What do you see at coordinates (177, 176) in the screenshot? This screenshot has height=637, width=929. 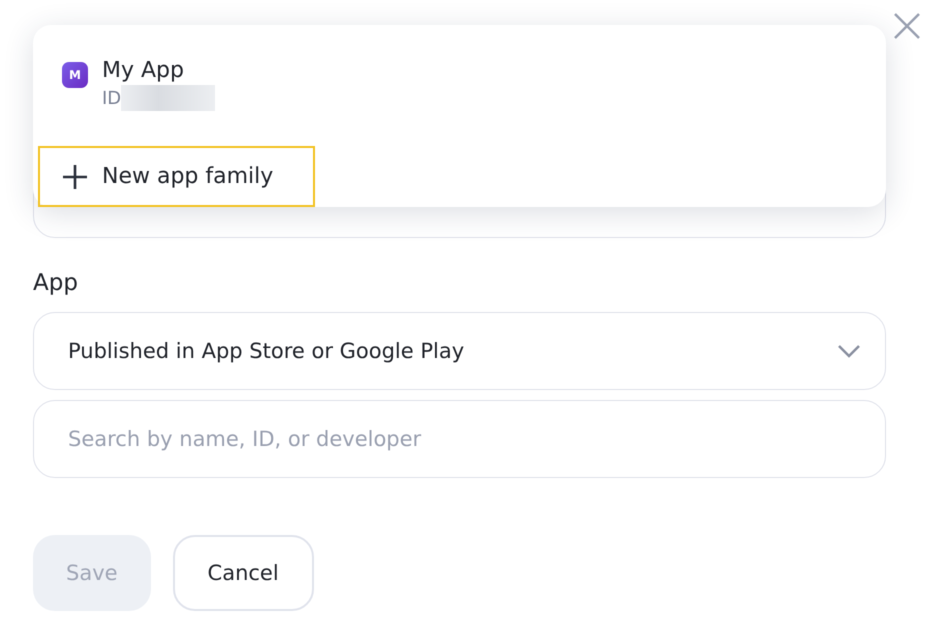 I see `new-app-family-option: New app family` at bounding box center [177, 176].